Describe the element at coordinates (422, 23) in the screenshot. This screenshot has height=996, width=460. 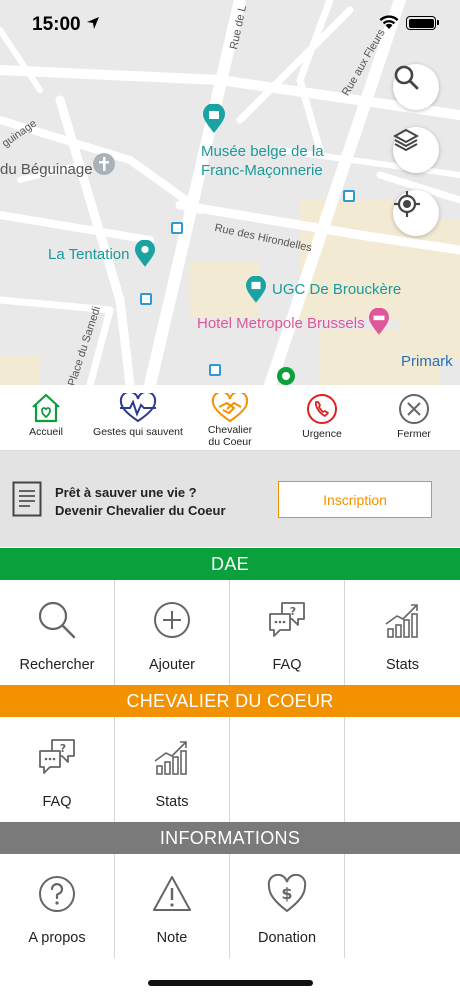
I see `battery-icon` at that location.